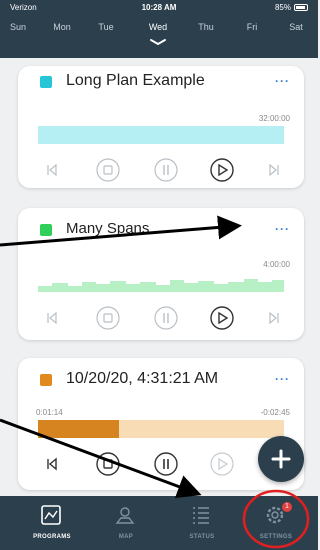 The height and width of the screenshot is (550, 320). What do you see at coordinates (275, 412) in the screenshot?
I see `remaining-time: -0:02:45` at bounding box center [275, 412].